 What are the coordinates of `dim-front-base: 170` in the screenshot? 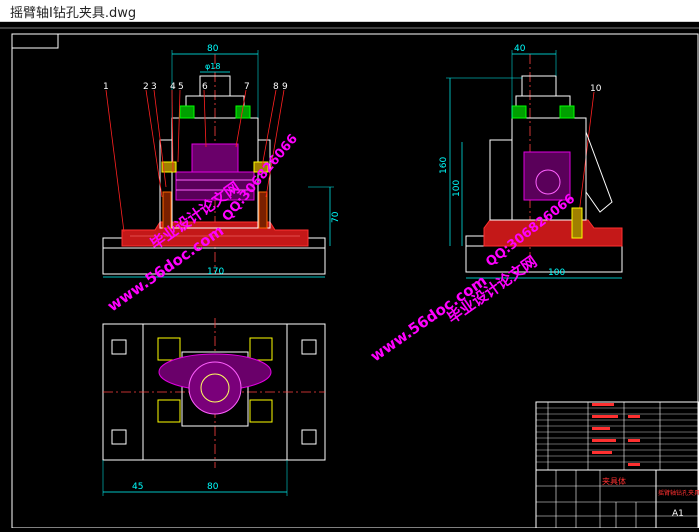 It's located at (215, 272).